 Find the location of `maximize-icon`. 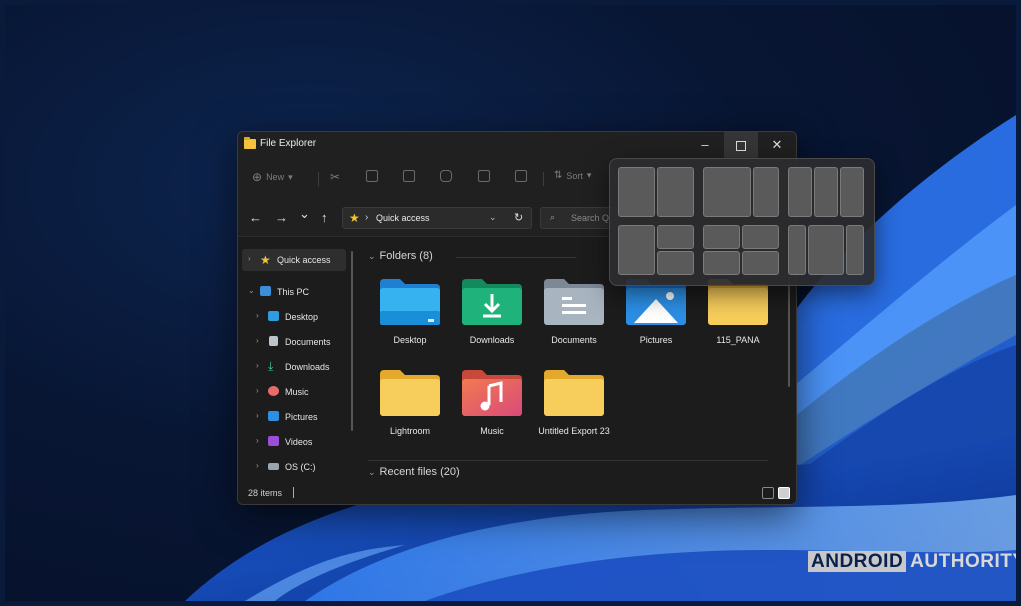

maximize-icon is located at coordinates (741, 145).